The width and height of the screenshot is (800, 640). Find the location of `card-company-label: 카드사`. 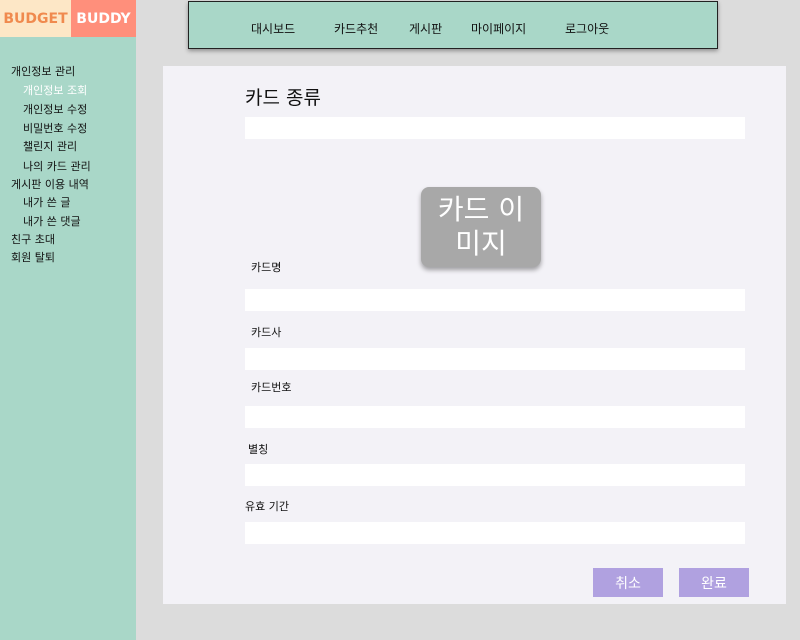

card-company-label: 카드사 is located at coordinates (266, 332).